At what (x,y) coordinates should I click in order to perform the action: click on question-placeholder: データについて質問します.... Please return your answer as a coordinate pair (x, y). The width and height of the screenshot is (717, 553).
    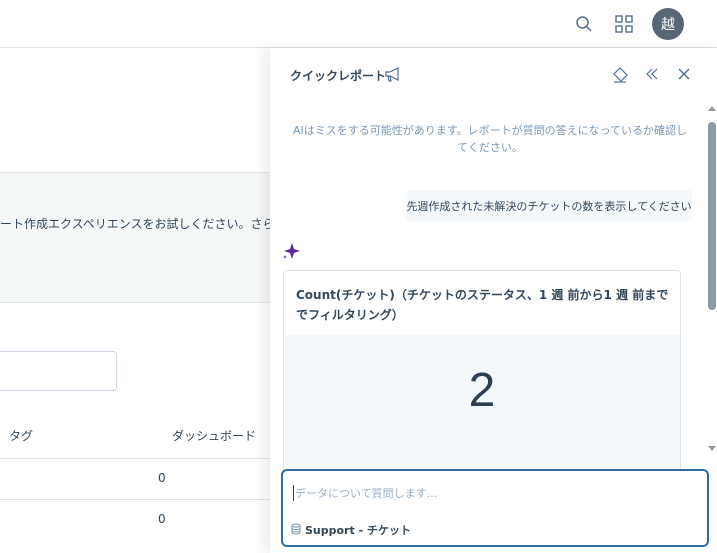
    Looking at the image, I should click on (365, 493).